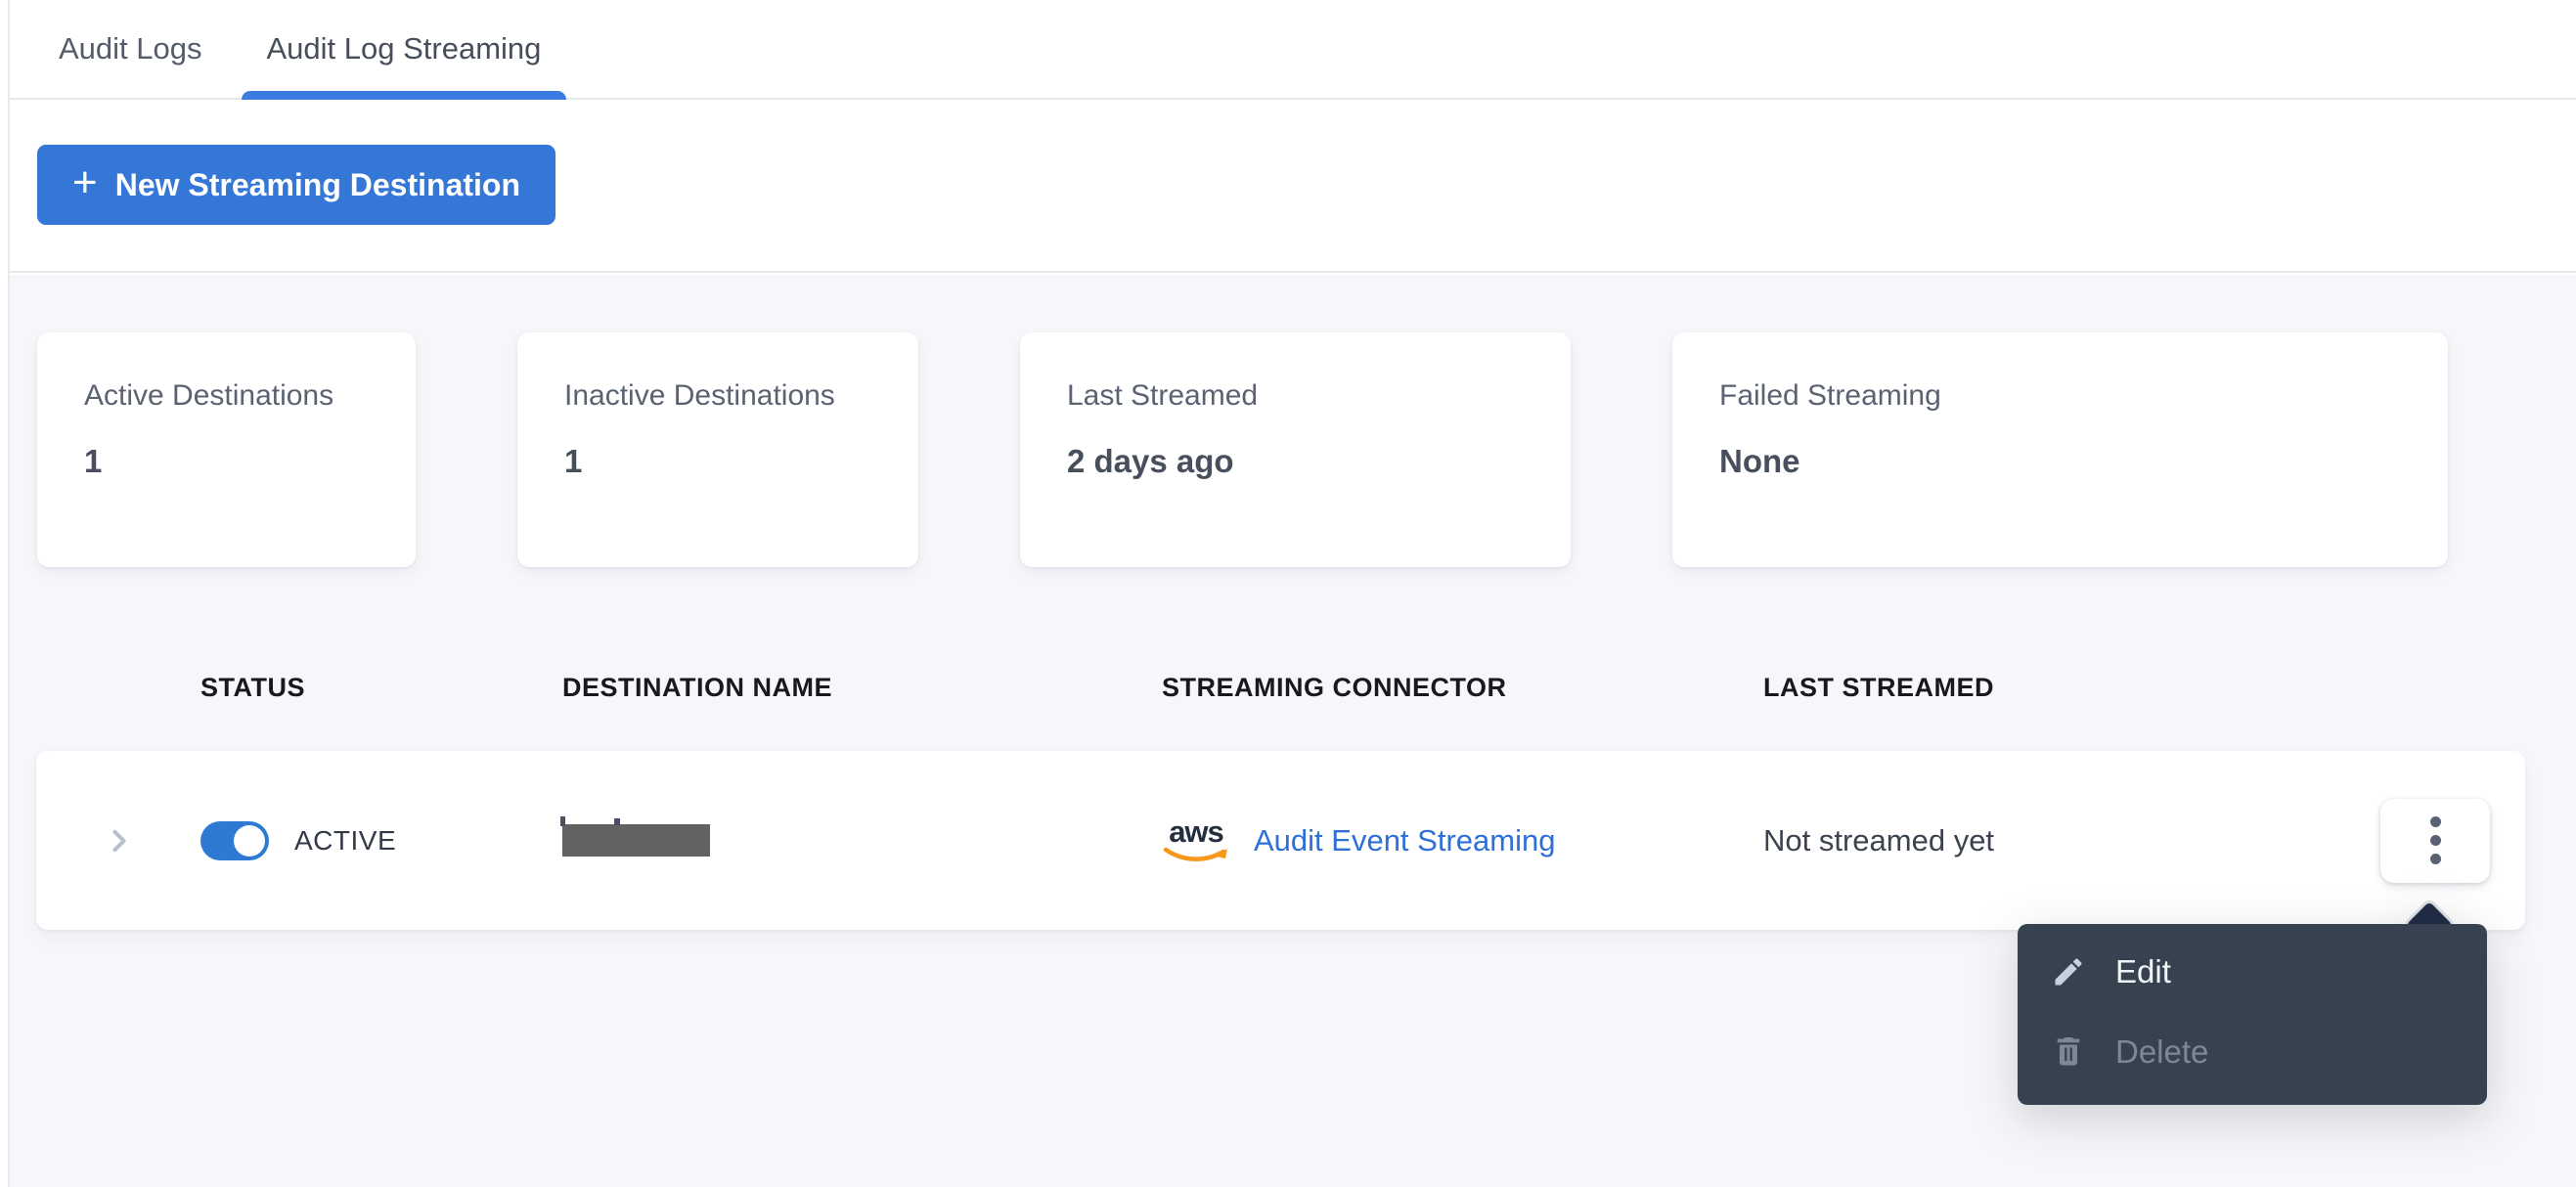 The image size is (2576, 1187). I want to click on pencil-icon, so click(2068, 972).